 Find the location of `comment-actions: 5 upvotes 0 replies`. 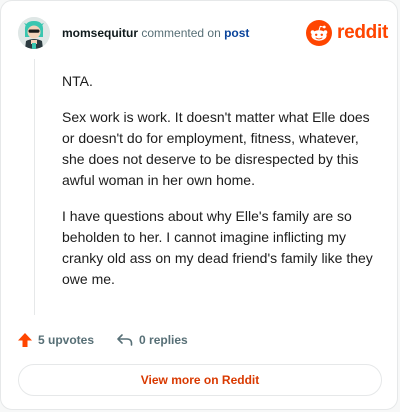

comment-actions: 5 upvotes 0 replies is located at coordinates (102, 340).